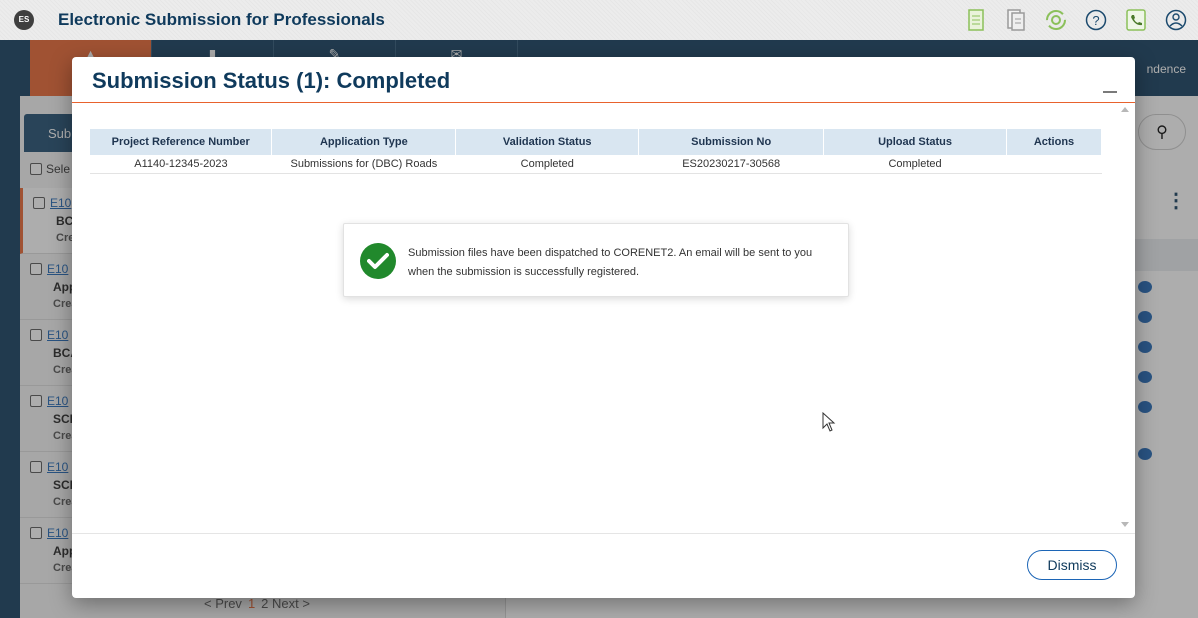  I want to click on dialog-title: Submission Status (1): Completed, so click(271, 80).